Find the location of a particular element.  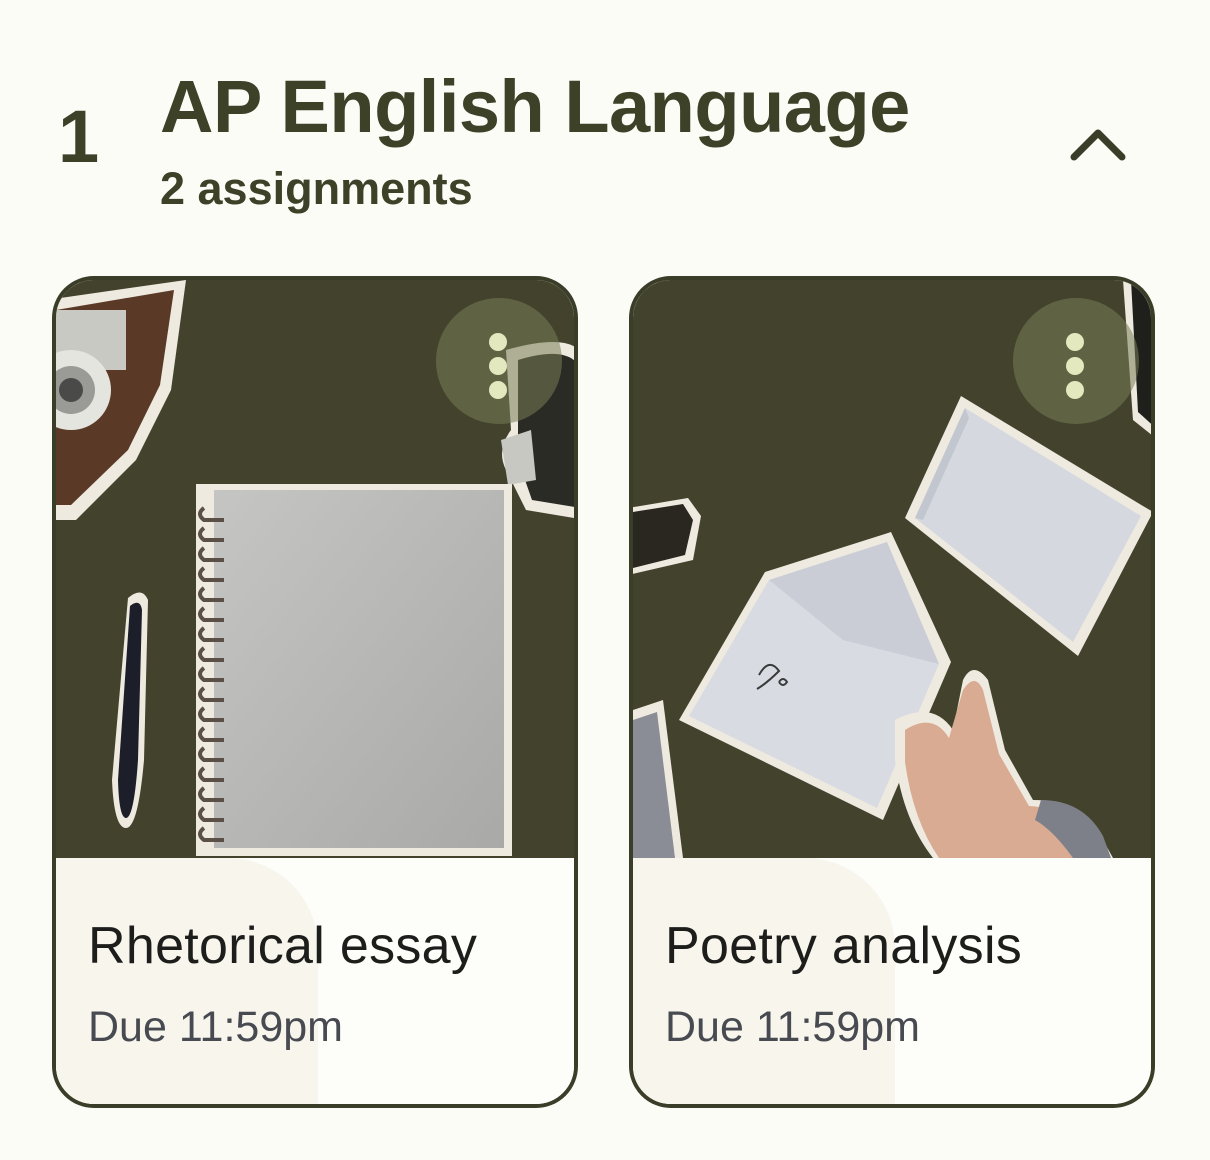

course-title: AP English Language is located at coordinates (535, 106).